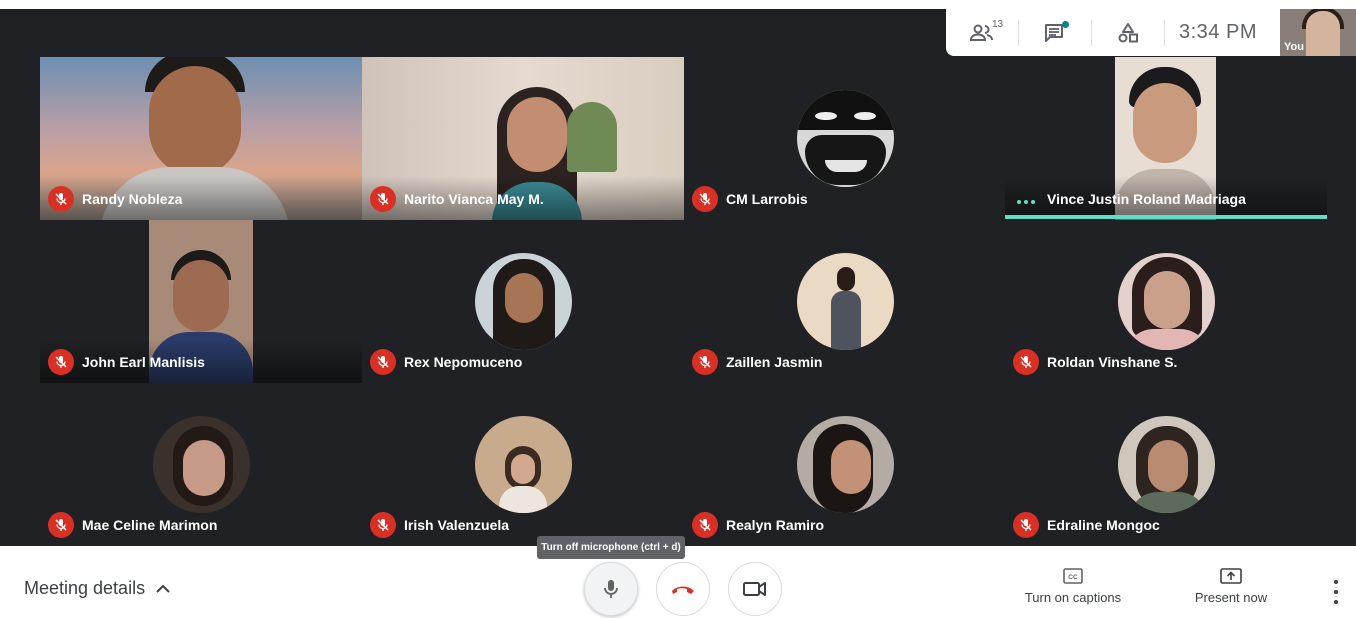 Image resolution: width=1356 pixels, height=618 pixels. What do you see at coordinates (150, 525) in the screenshot?
I see `participant-name: Mae Celine Marimon` at bounding box center [150, 525].